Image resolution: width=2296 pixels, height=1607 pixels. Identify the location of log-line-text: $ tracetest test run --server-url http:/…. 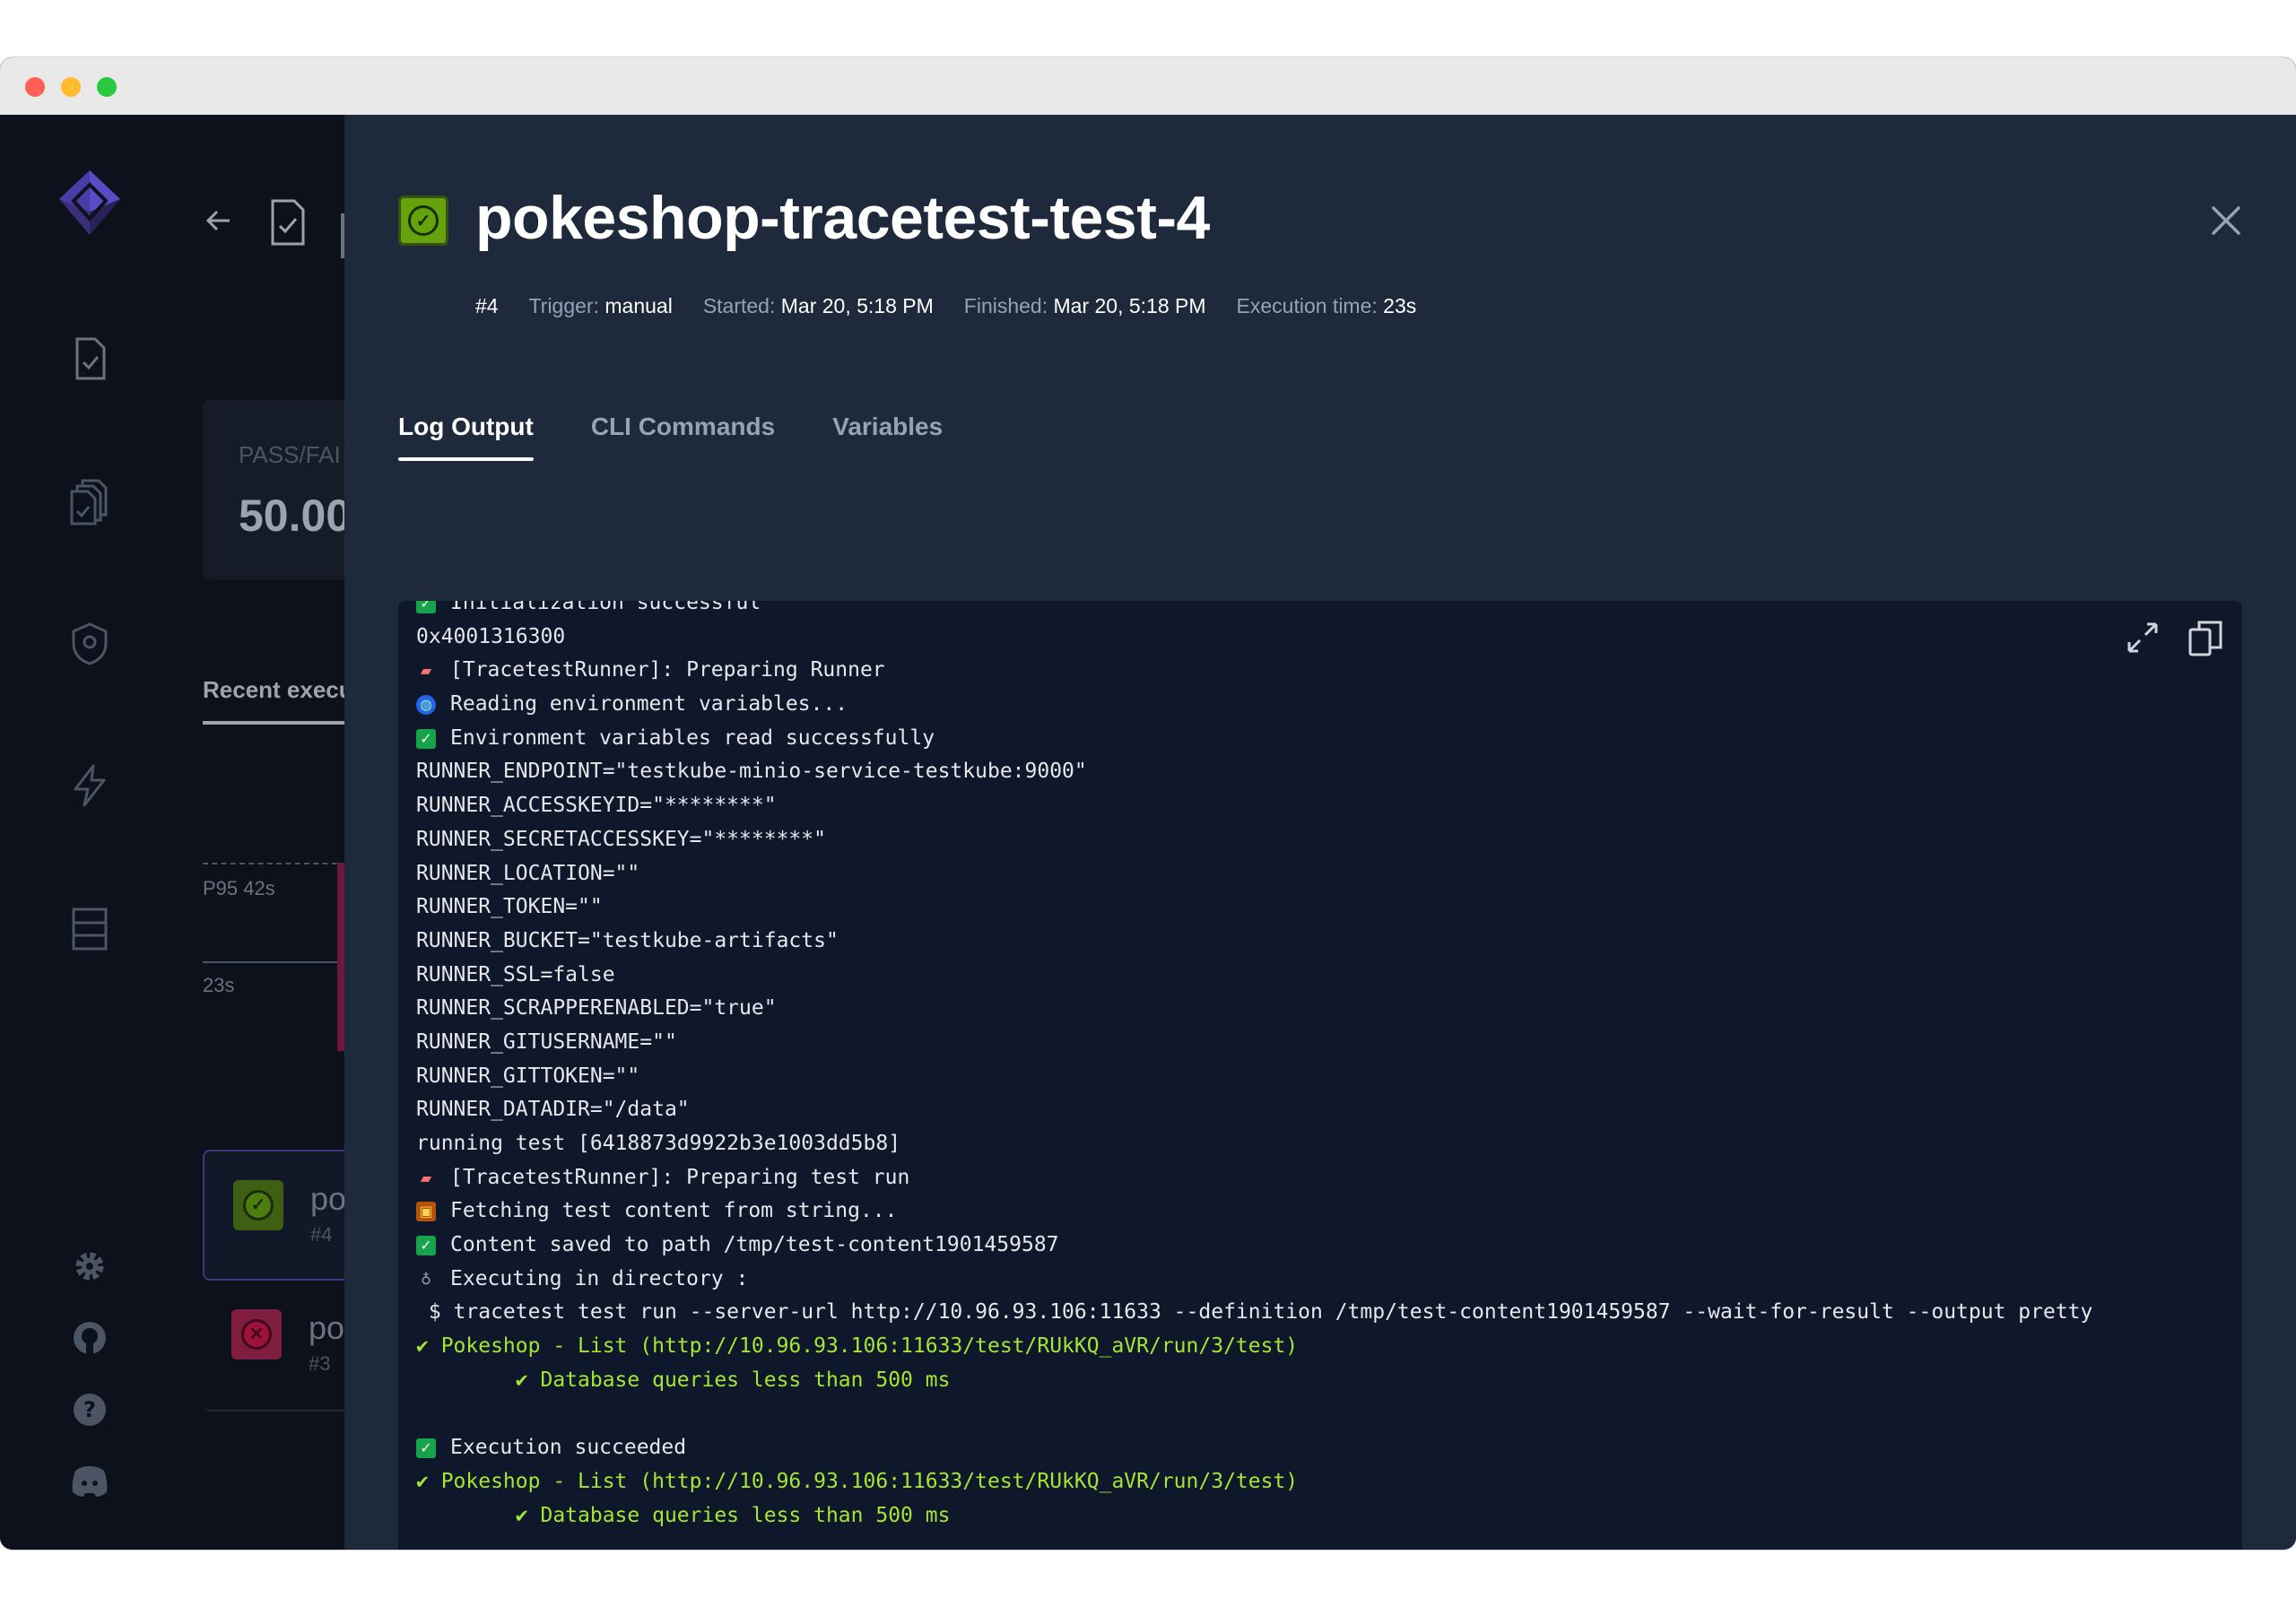
(1254, 1313).